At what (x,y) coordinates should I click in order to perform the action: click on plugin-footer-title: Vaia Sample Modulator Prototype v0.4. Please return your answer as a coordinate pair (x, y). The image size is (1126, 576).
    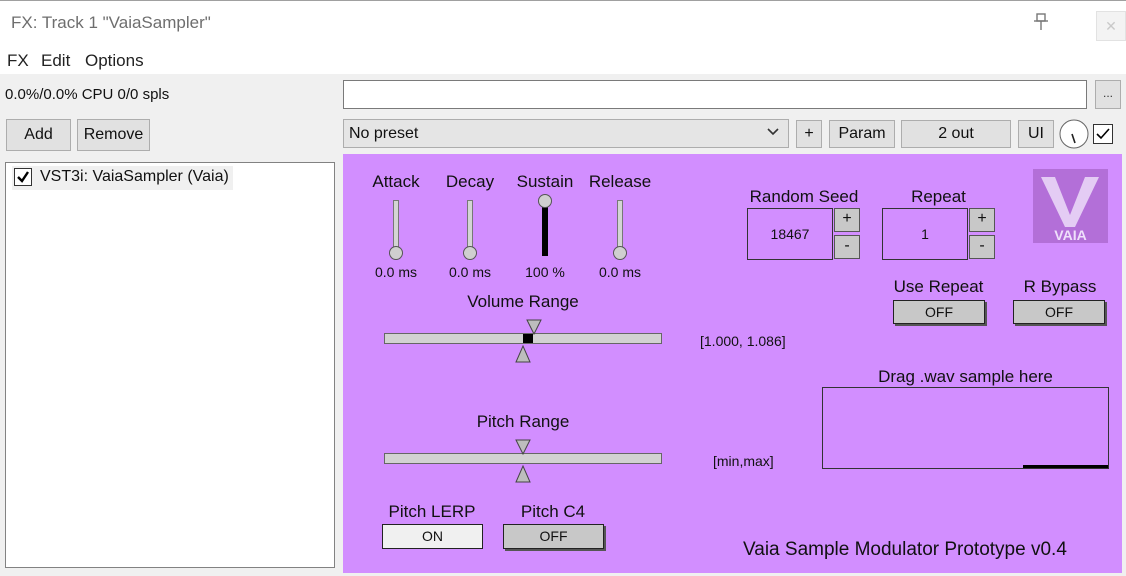
    Looking at the image, I should click on (905, 549).